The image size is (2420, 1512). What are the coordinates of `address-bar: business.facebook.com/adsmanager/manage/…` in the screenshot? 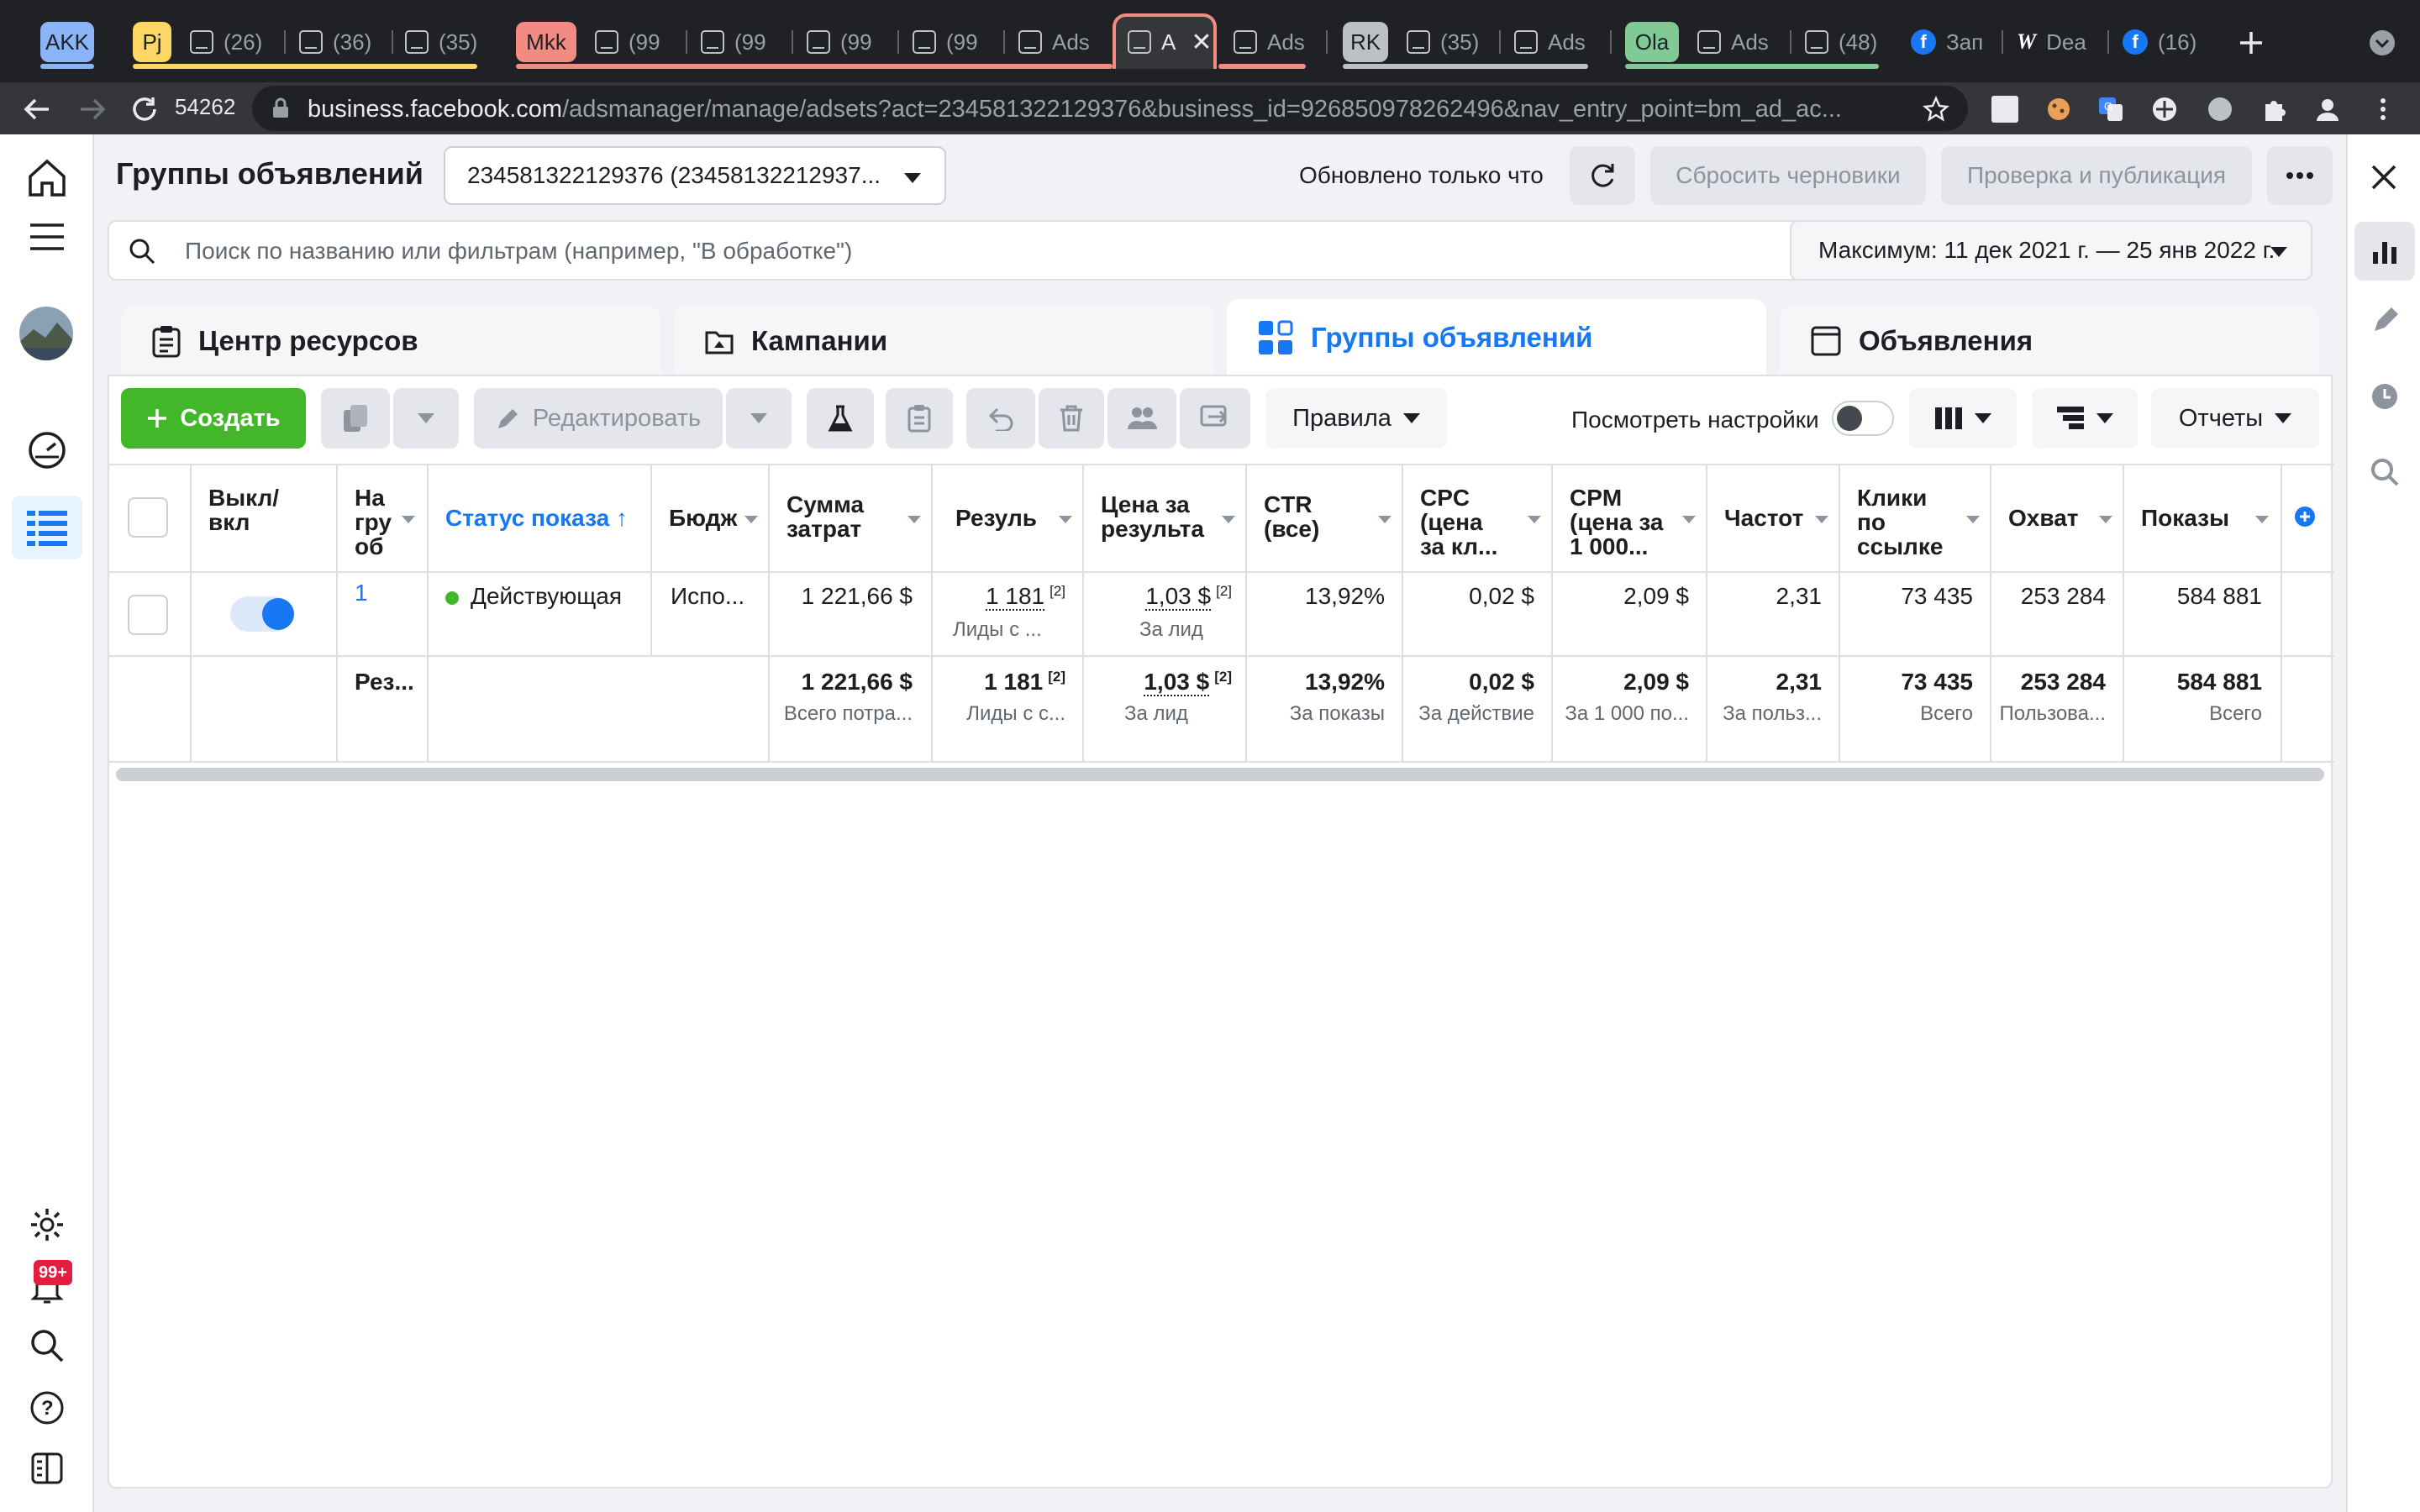 It's located at (1110, 108).